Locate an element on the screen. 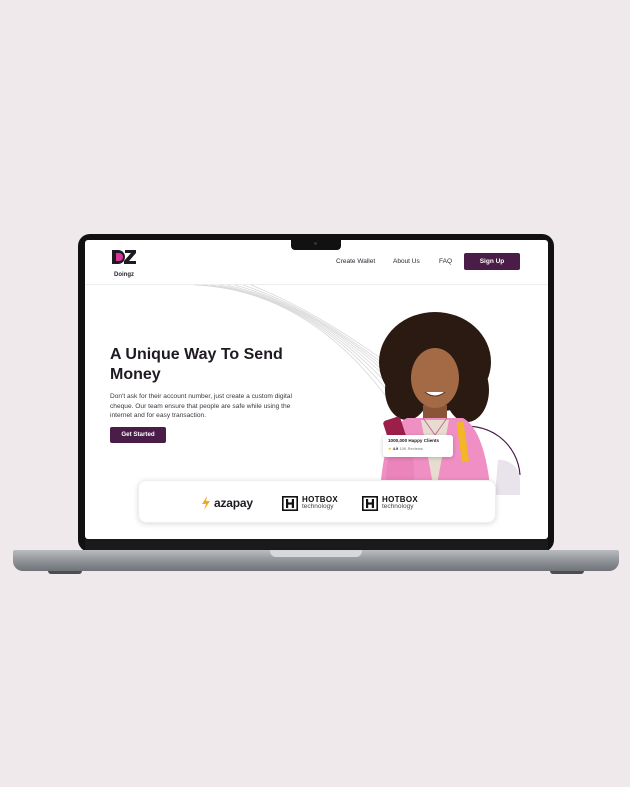 This screenshot has width=630, height=787. lightning-icon is located at coordinates (206, 503).